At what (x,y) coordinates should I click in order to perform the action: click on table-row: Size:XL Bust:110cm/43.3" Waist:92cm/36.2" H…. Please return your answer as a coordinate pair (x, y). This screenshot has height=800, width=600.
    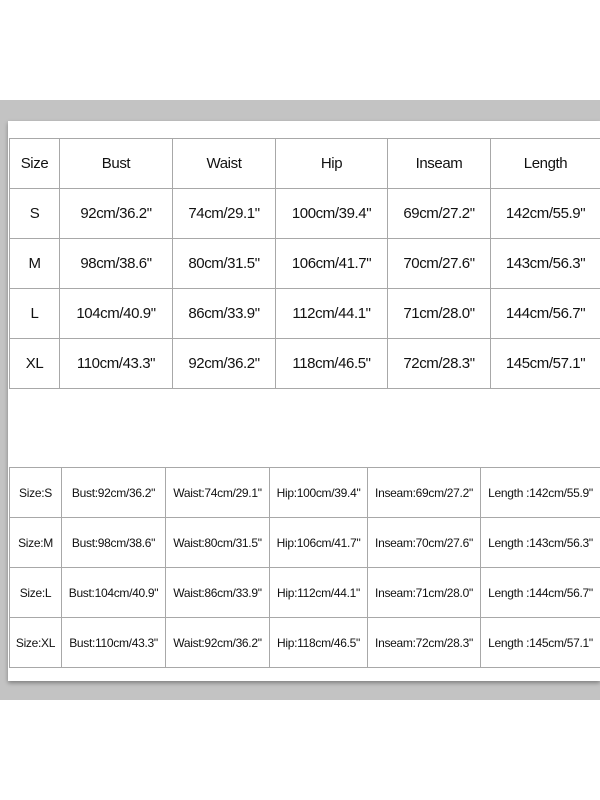
    Looking at the image, I should click on (304, 642).